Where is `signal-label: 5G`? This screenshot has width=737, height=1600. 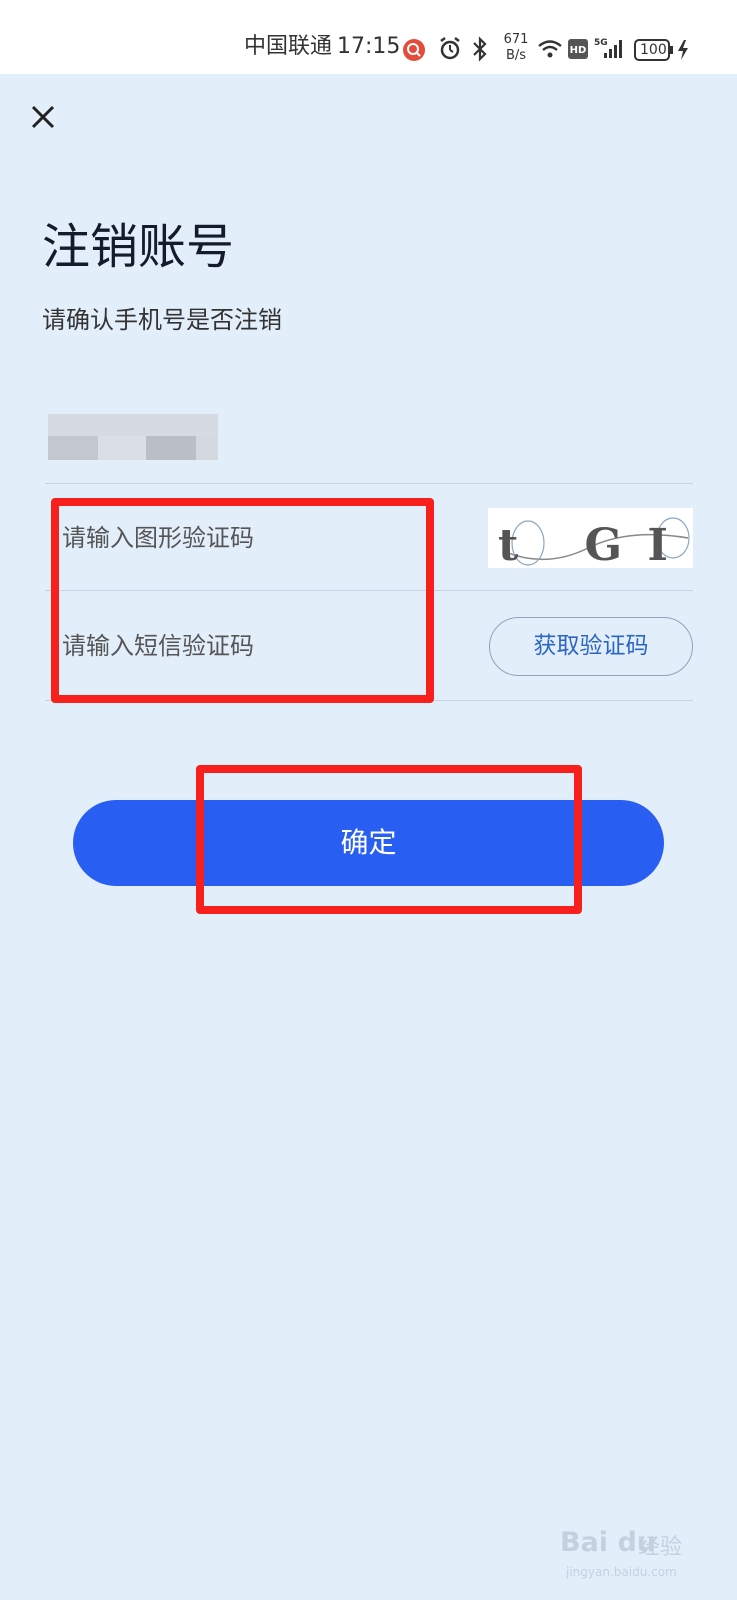
signal-label: 5G is located at coordinates (601, 43).